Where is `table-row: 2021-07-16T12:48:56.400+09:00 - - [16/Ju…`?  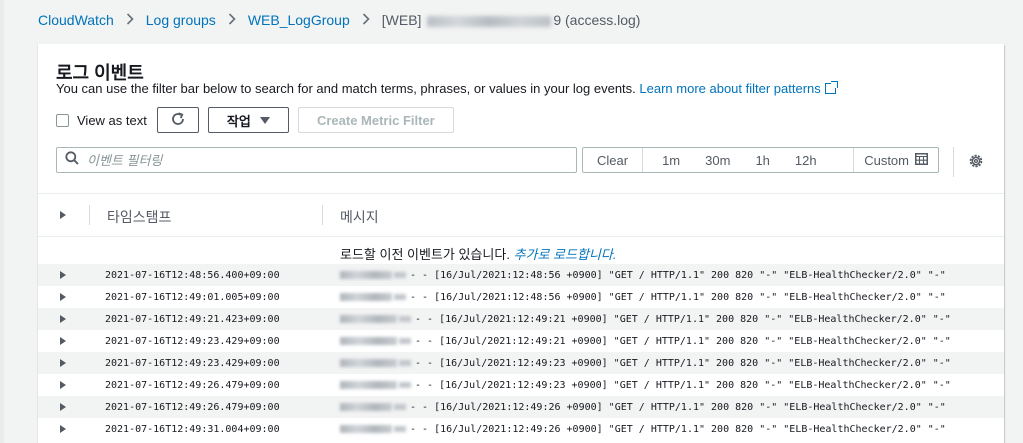
table-row: 2021-07-16T12:48:56.400+09:00 - - [16/Ju… is located at coordinates (521, 275).